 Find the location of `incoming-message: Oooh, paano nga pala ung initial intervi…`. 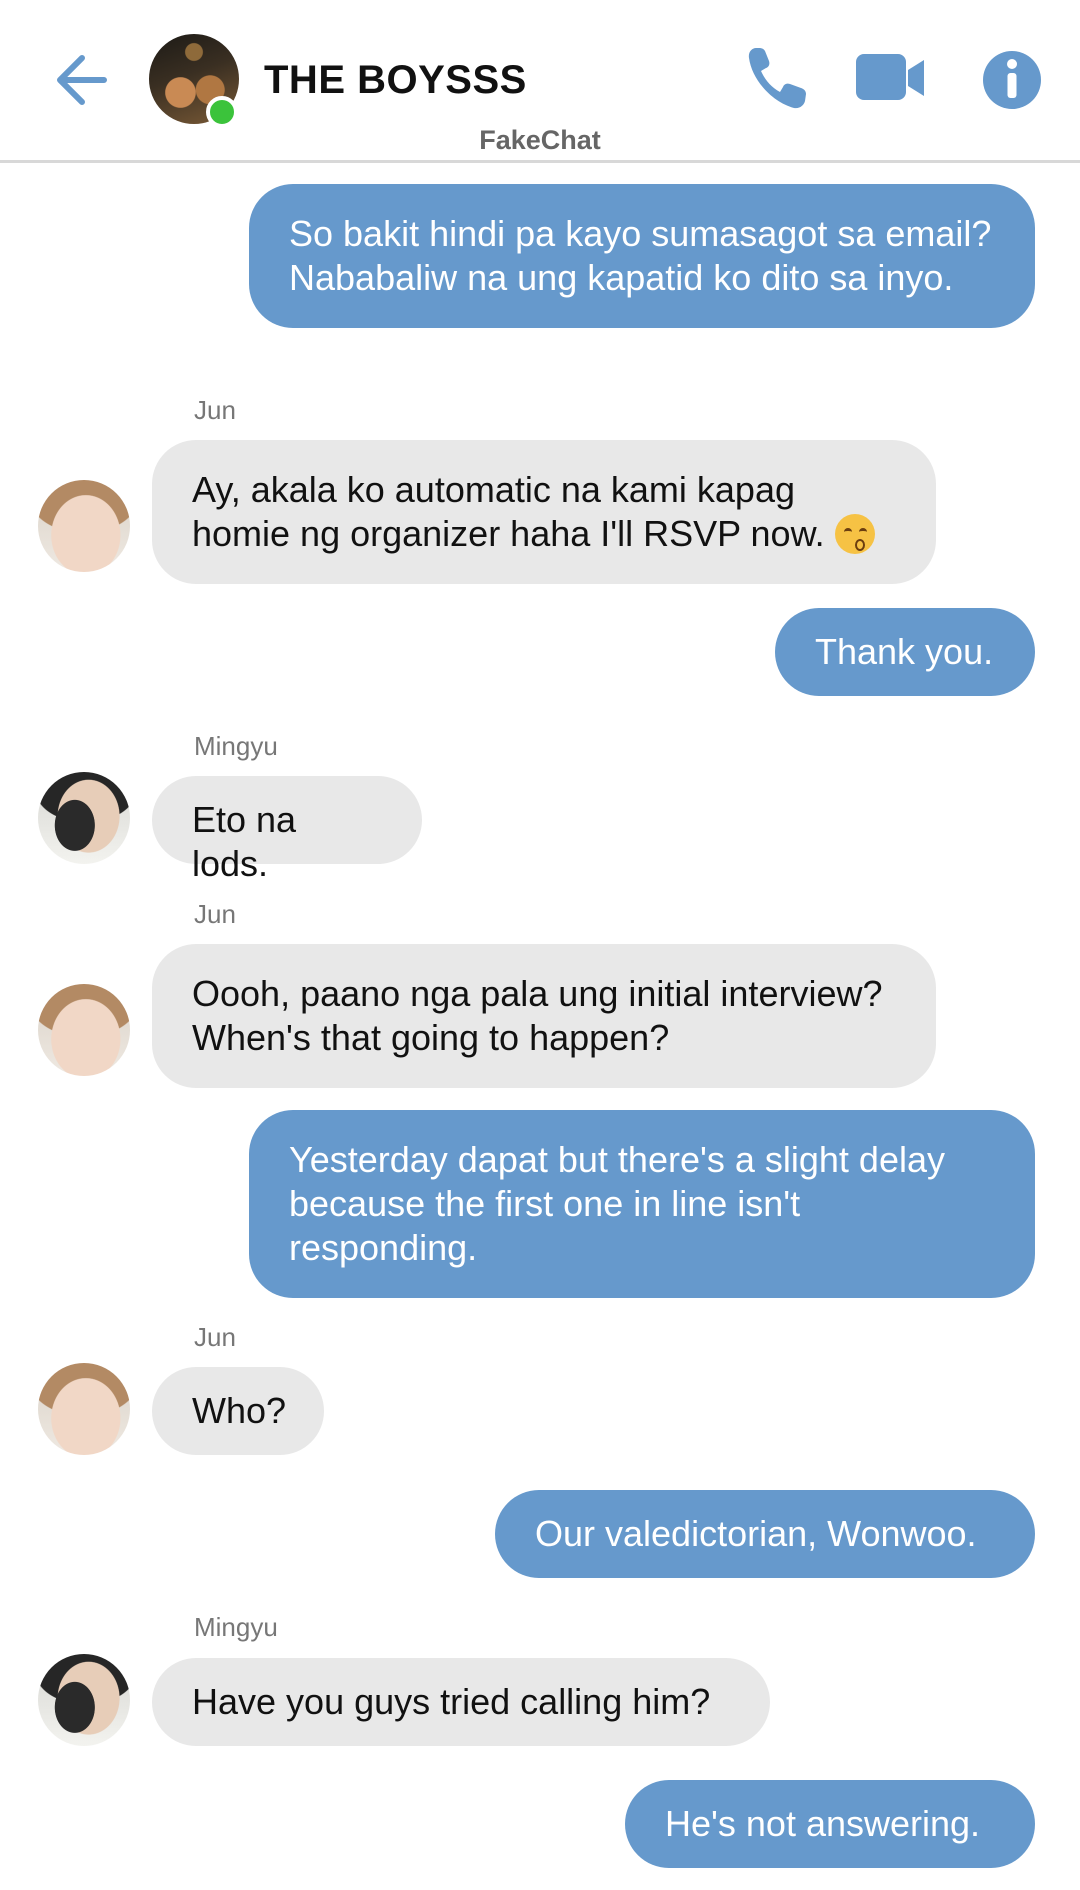

incoming-message: Oooh, paano nga pala ung initial intervi… is located at coordinates (544, 1016).